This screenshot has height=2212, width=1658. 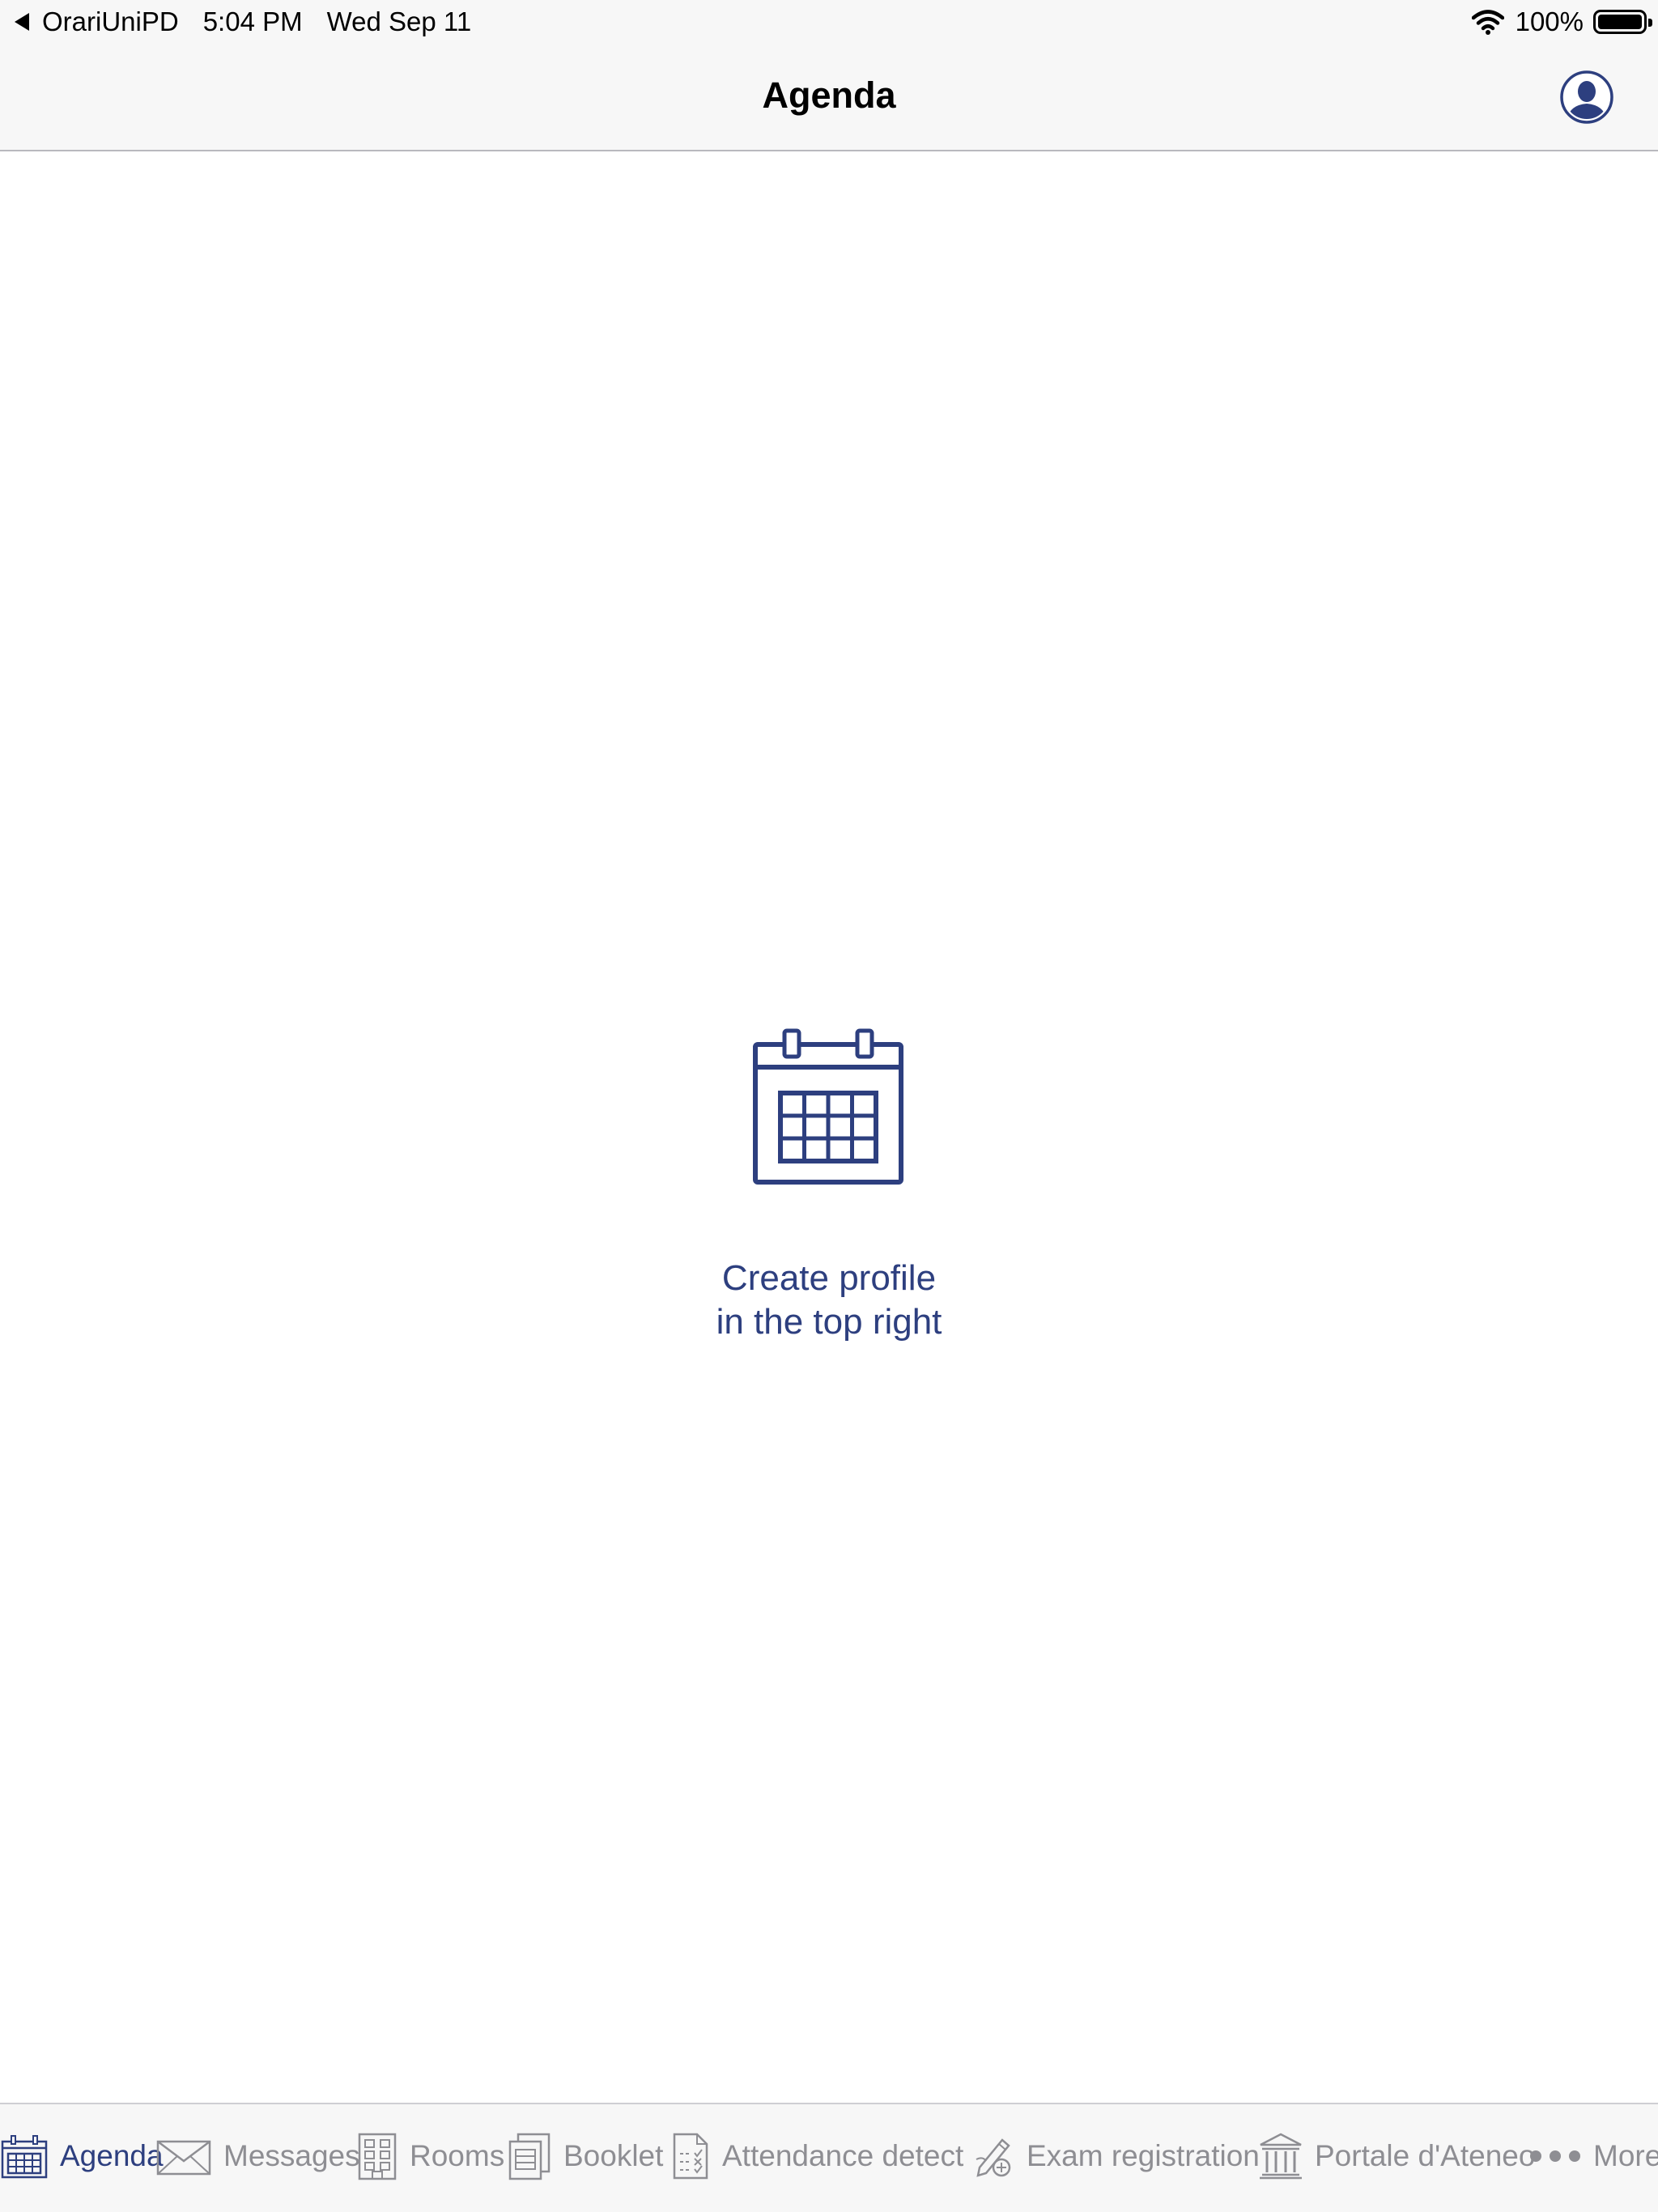 What do you see at coordinates (1143, 2155) in the screenshot?
I see `tab-label: Exam registration` at bounding box center [1143, 2155].